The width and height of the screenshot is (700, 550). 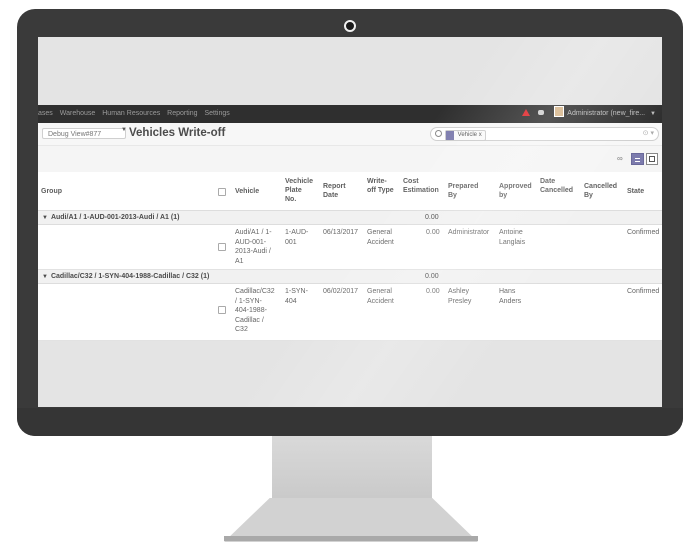 What do you see at coordinates (438, 133) in the screenshot?
I see `search-icon` at bounding box center [438, 133].